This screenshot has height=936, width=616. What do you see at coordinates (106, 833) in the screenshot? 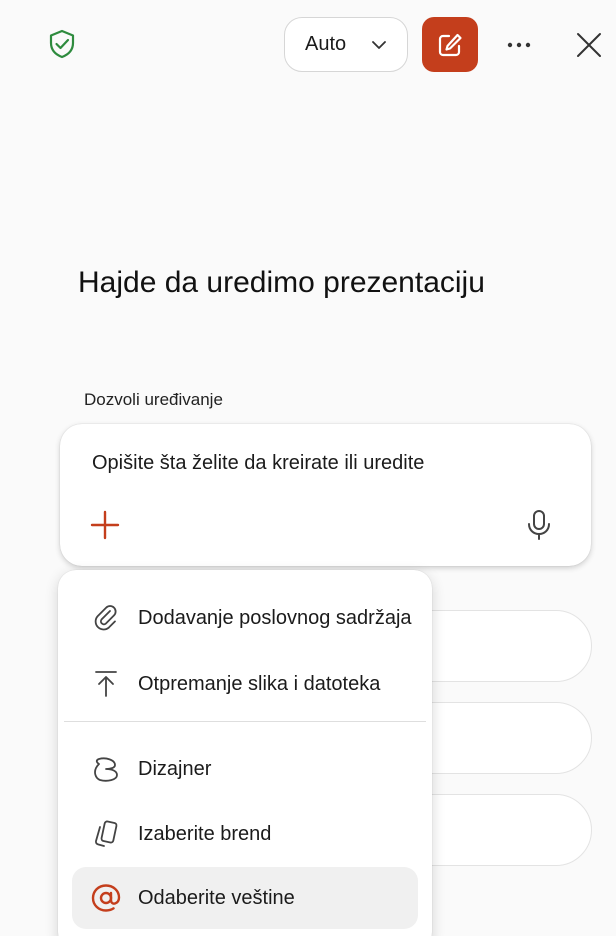
I see `brand-icon` at bounding box center [106, 833].